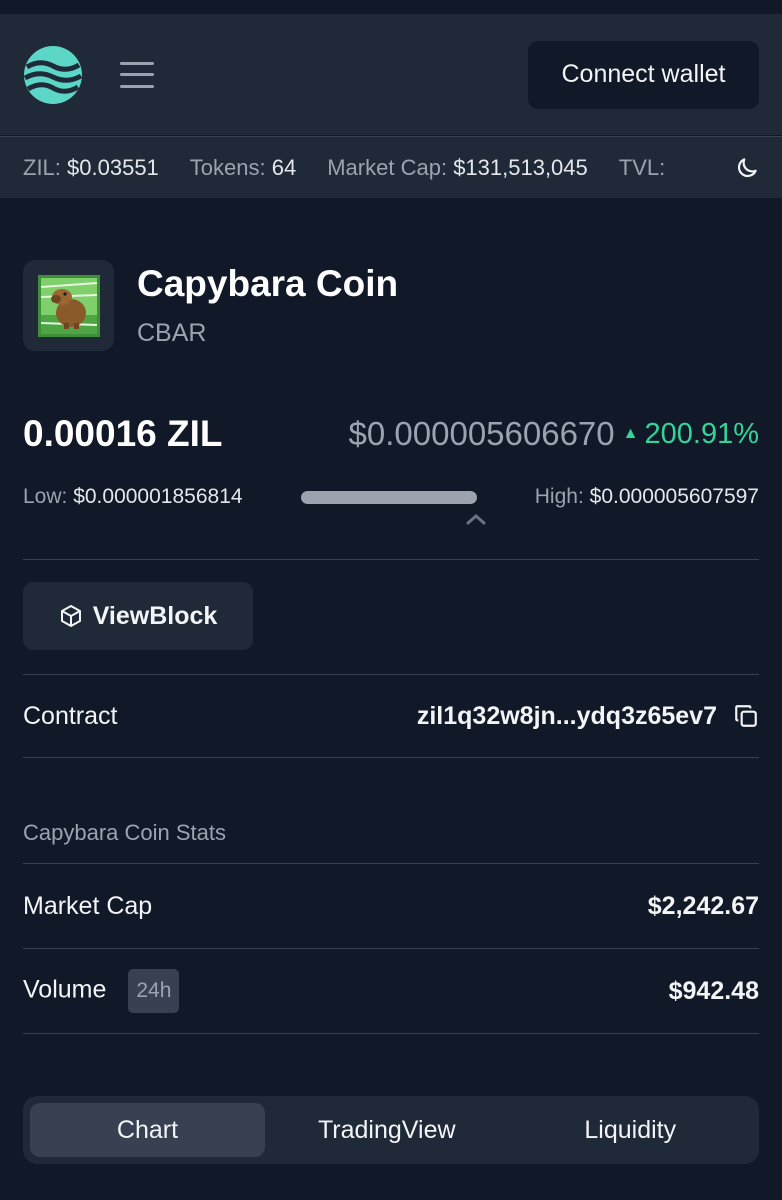 The width and height of the screenshot is (782, 1200). I want to click on market-cap-row: Market Cap $2,242.67, so click(391, 906).